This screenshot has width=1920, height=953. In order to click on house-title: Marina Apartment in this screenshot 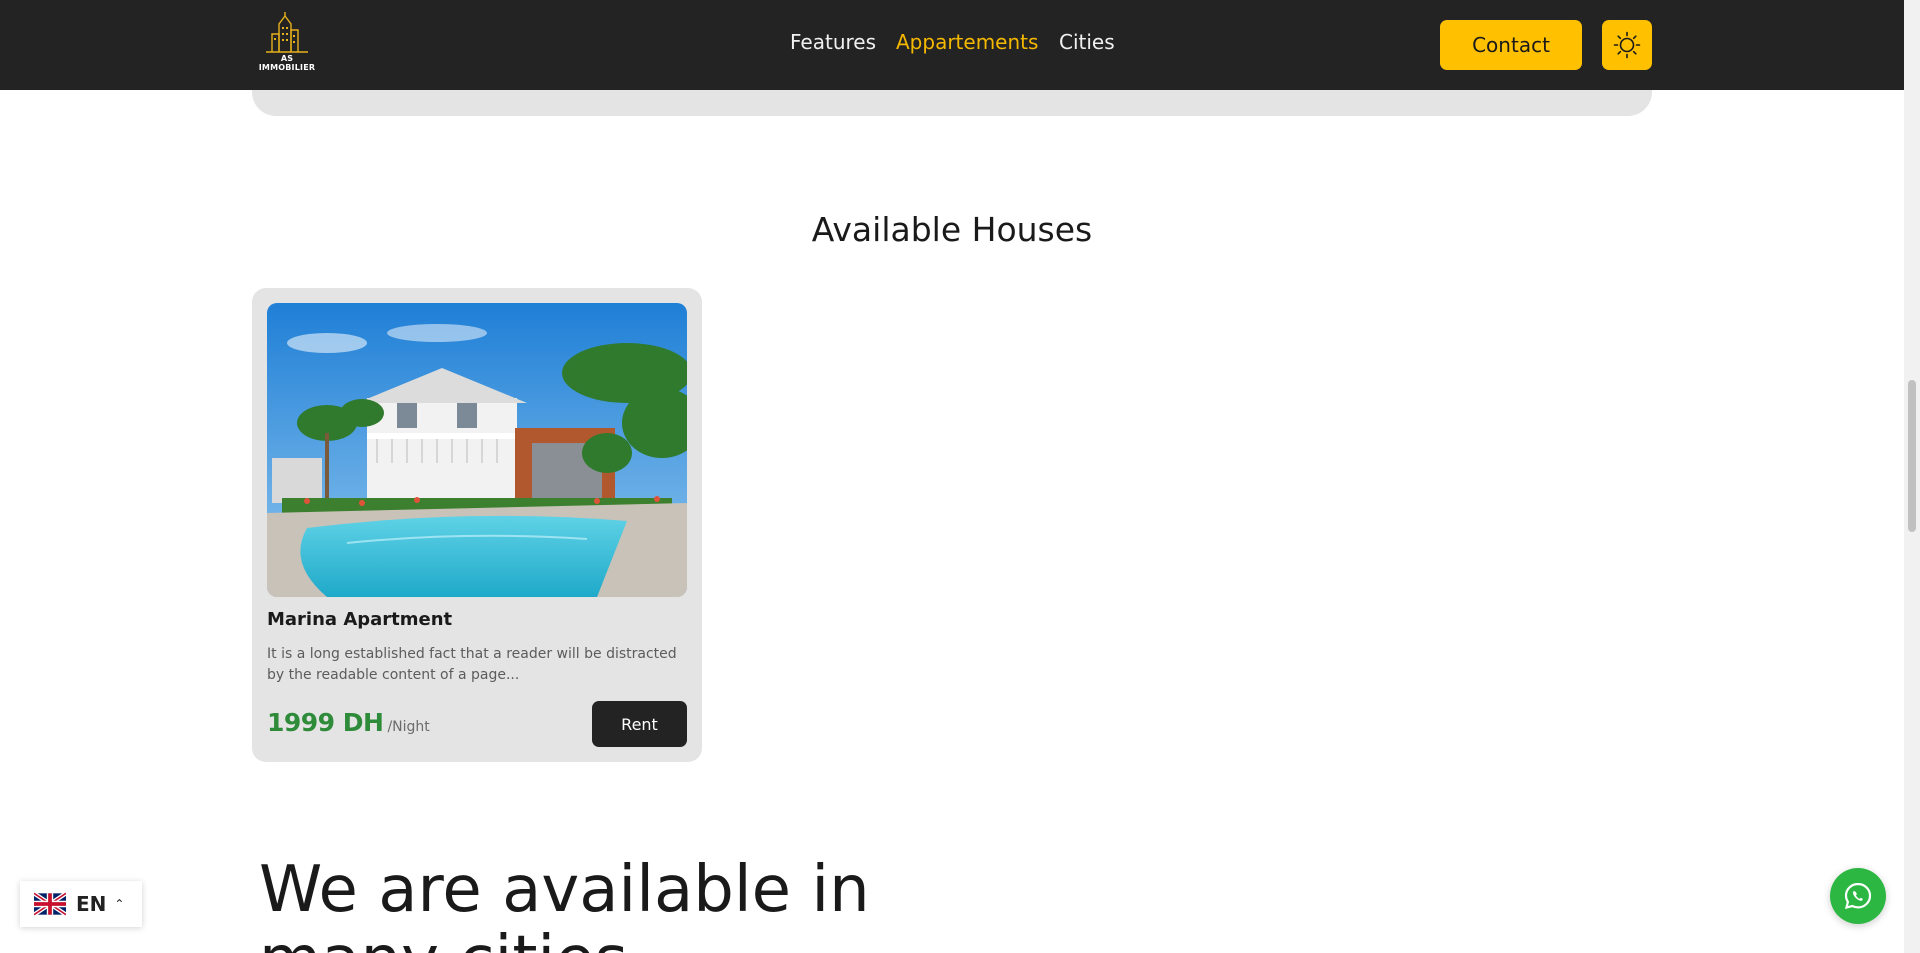, I will do `click(359, 619)`.